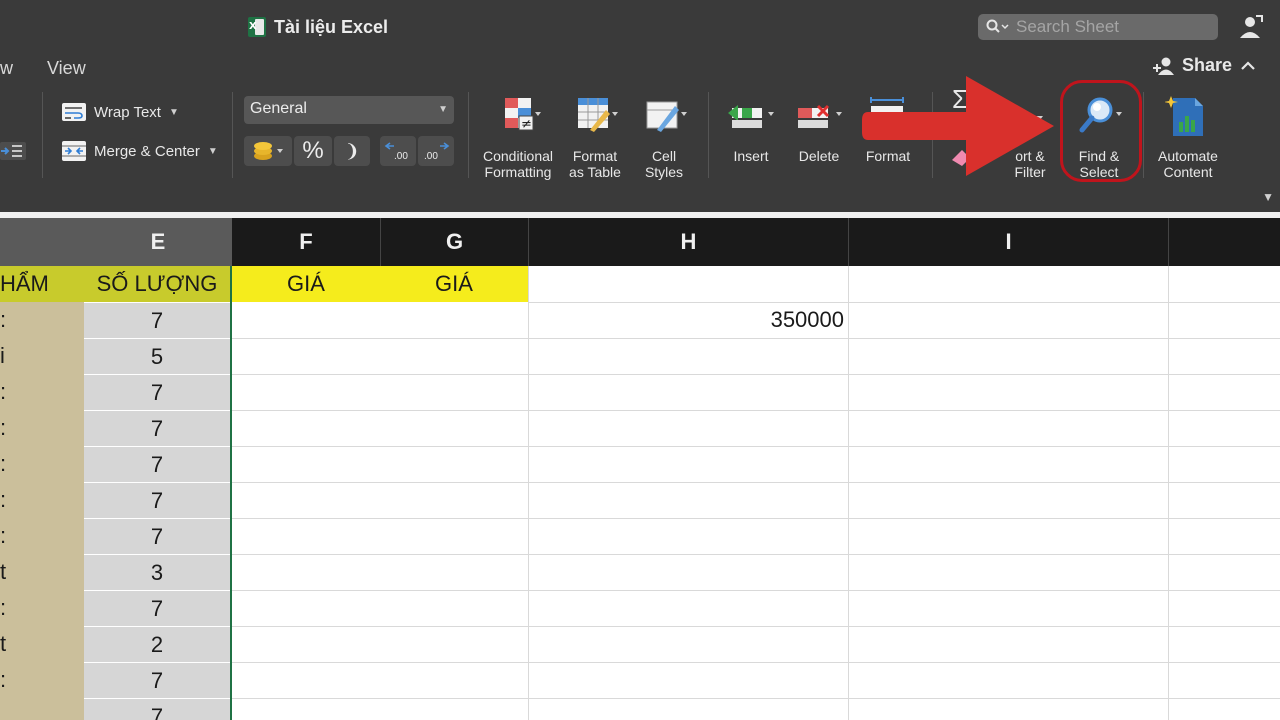 The image size is (1280, 720). Describe the element at coordinates (518, 156) in the screenshot. I see `conditional-formatting-line1: Conditional` at that location.